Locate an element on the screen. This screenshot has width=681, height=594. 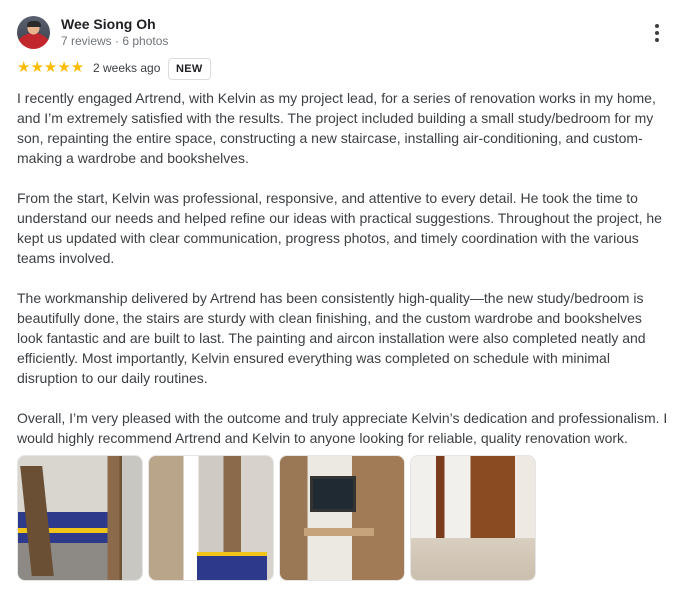
review-photo-bedroom is located at coordinates (80, 518).